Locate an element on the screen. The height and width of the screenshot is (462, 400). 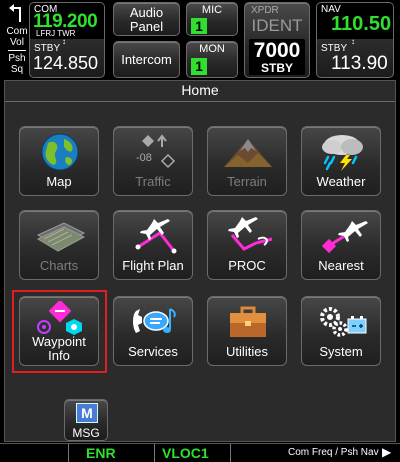
terrain-icon is located at coordinates (248, 153).